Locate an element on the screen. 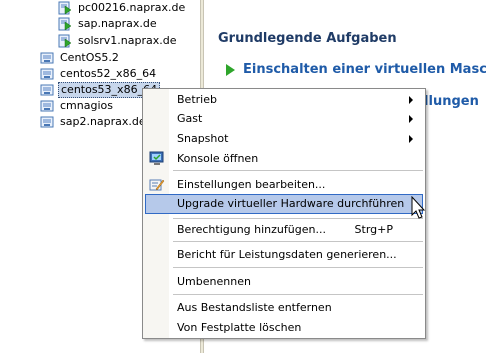 The height and width of the screenshot is (353, 486). power-on-task-link: Einschalten einer virtuellen Masch is located at coordinates (356, 69).